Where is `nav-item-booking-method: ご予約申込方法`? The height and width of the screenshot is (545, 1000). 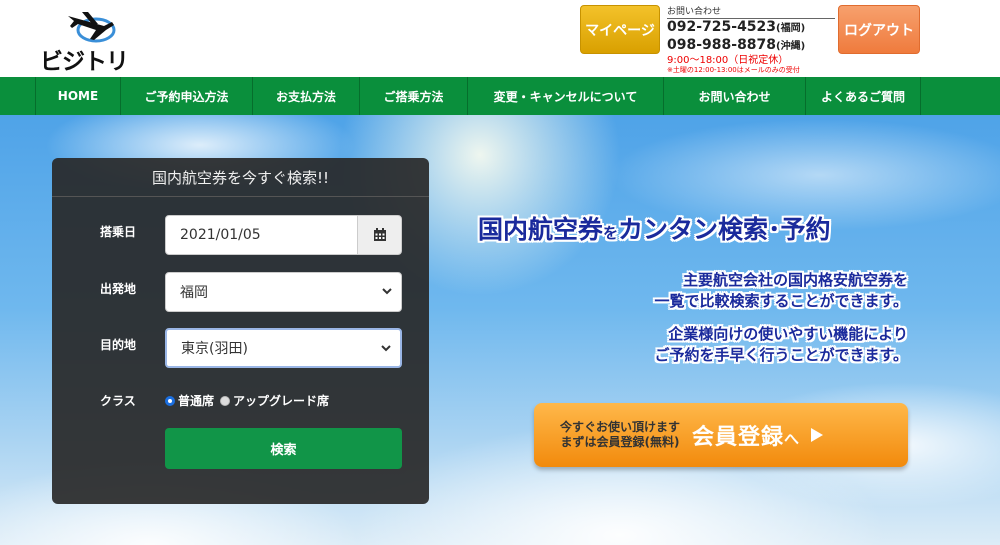 nav-item-booking-method: ご予約申込方法 is located at coordinates (187, 96).